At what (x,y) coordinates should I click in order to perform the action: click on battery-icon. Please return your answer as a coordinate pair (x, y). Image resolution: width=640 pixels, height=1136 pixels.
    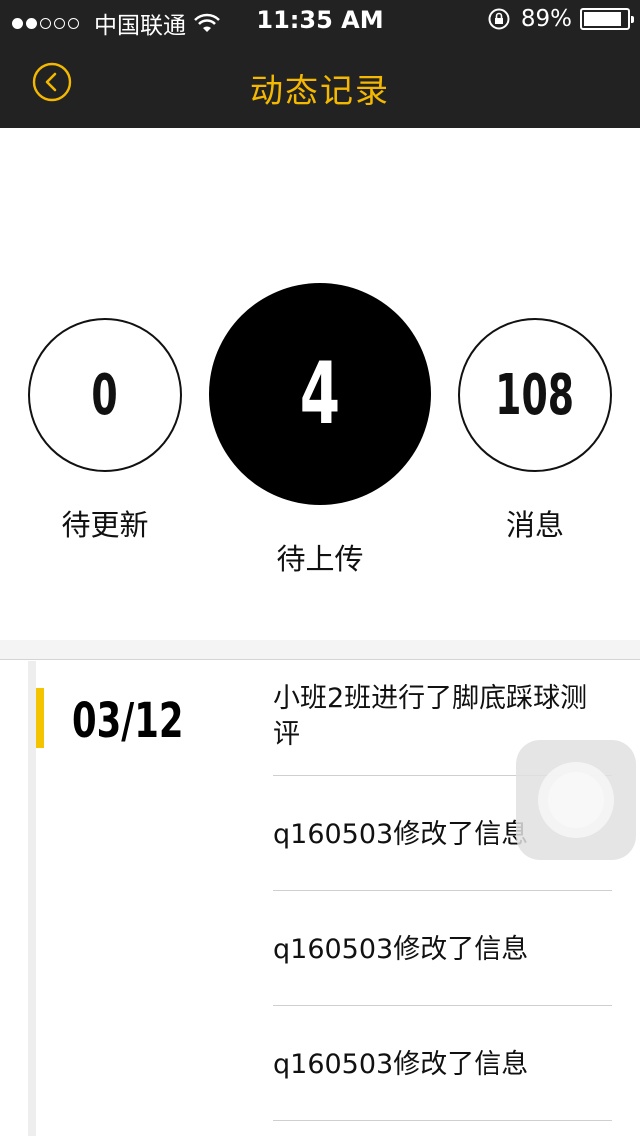
    Looking at the image, I should click on (607, 19).